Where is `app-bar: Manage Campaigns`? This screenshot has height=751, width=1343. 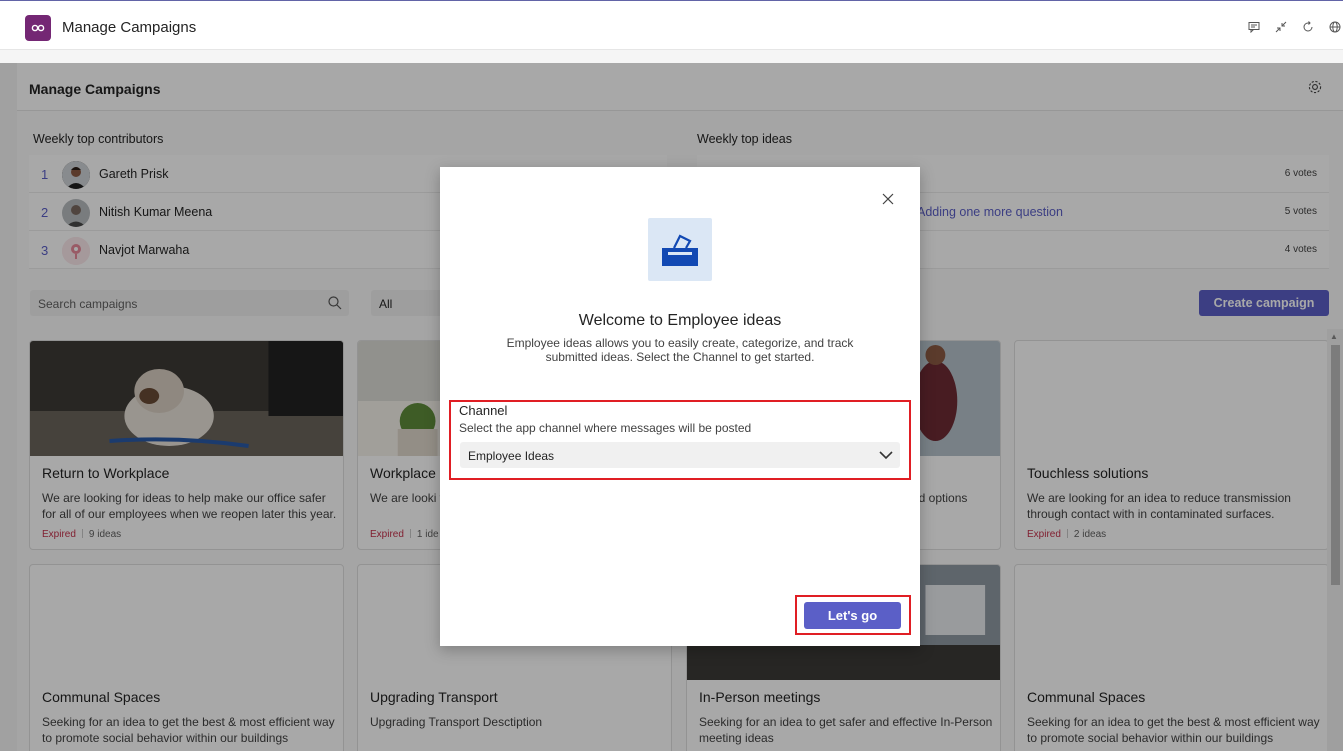
app-bar: Manage Campaigns is located at coordinates (671, 25).